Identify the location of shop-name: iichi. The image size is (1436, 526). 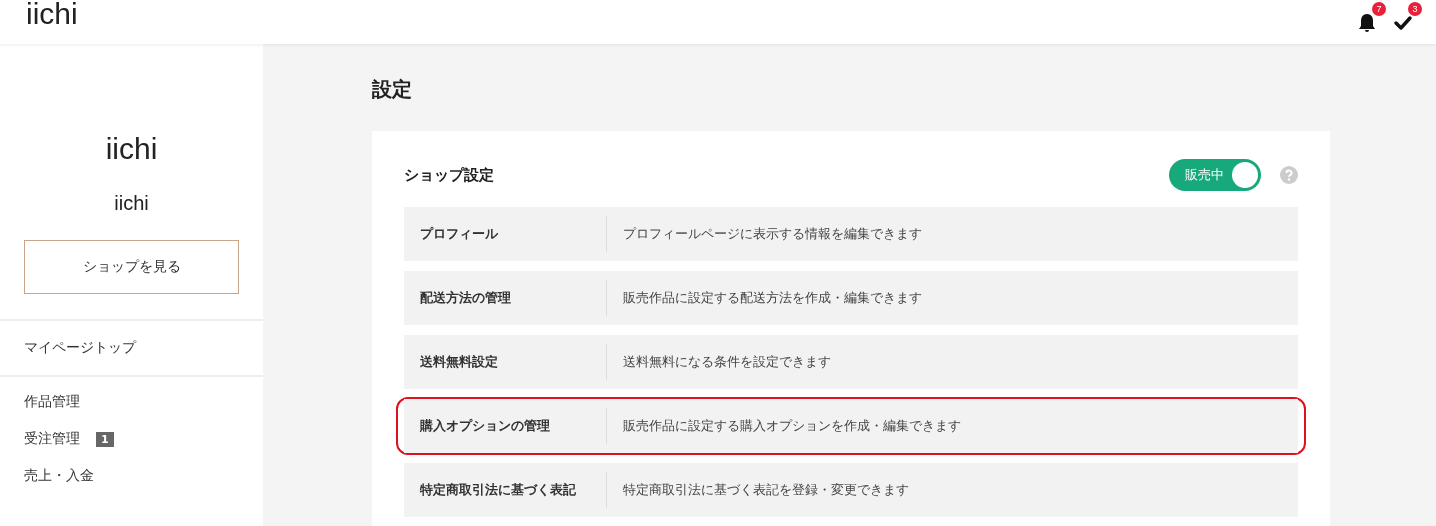
(131, 149).